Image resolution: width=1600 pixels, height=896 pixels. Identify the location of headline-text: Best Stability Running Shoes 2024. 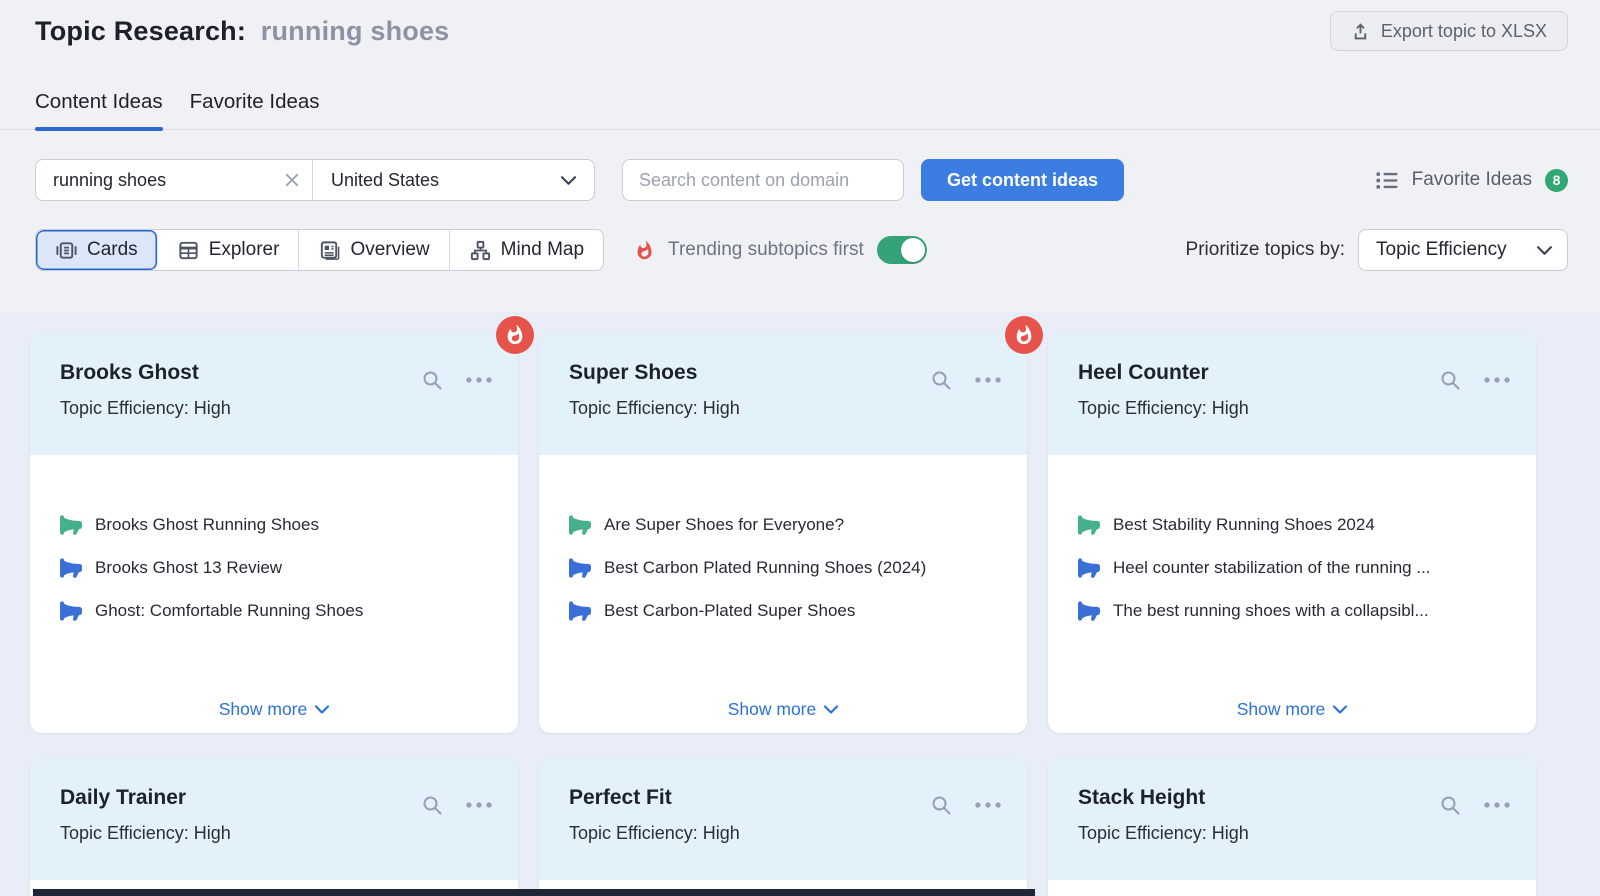
(1244, 524).